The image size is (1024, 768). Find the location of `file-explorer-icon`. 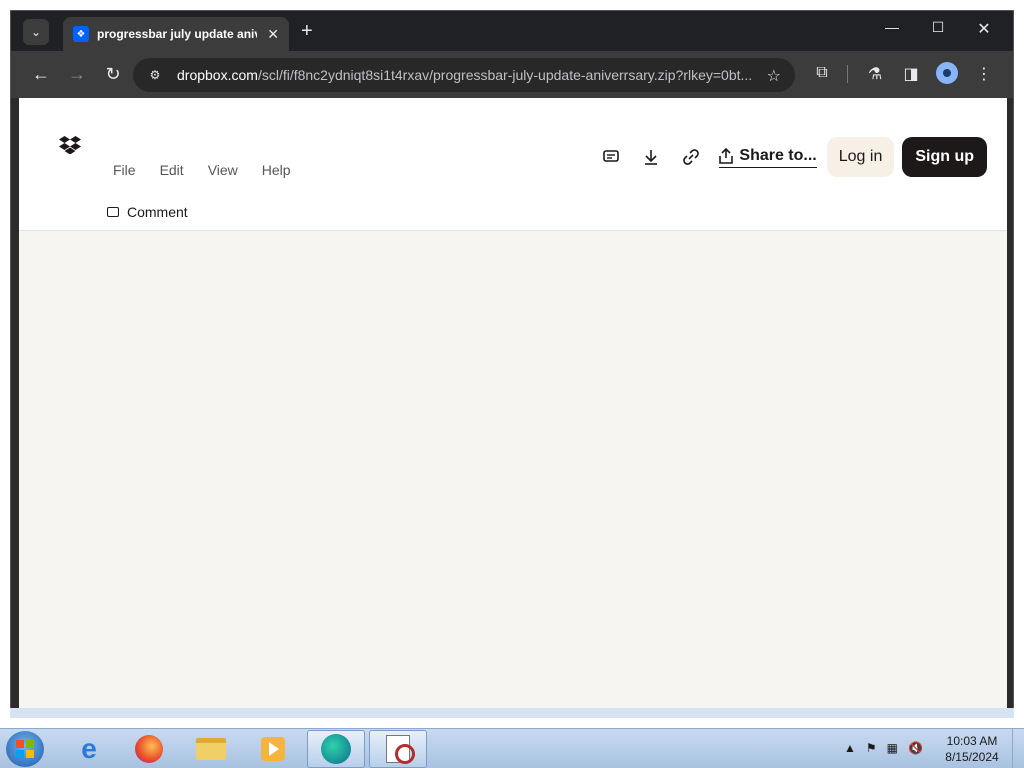

file-explorer-icon is located at coordinates (211, 749).